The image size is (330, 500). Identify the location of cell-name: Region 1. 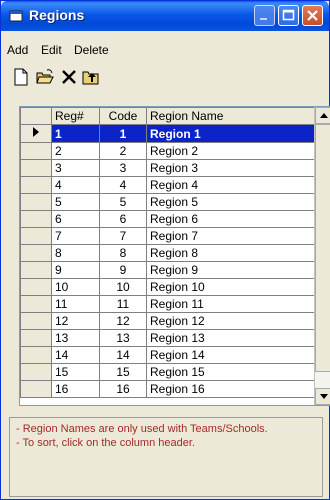
(230, 133).